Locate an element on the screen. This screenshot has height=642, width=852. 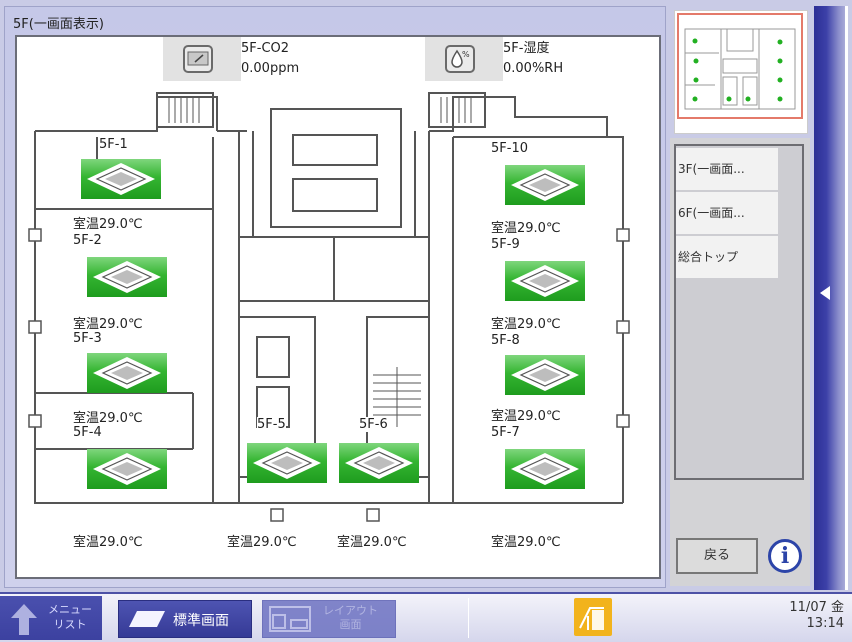
co2-sensor-name: 5F-CO2 is located at coordinates (265, 48).